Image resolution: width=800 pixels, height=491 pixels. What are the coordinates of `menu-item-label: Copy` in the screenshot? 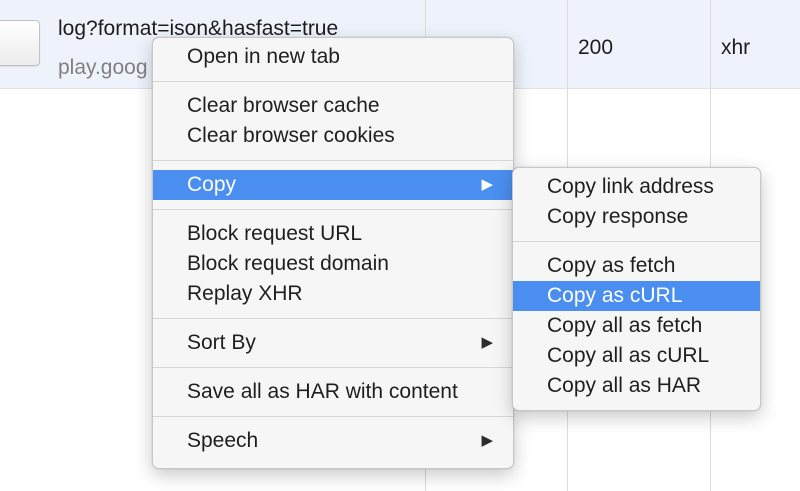 It's located at (212, 184).